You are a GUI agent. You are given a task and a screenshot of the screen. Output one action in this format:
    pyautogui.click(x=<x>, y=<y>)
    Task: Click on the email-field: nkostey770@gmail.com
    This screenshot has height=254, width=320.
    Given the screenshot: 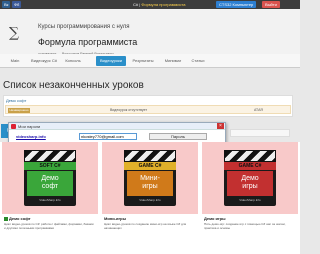 What is the action you would take?
    pyautogui.click(x=108, y=136)
    